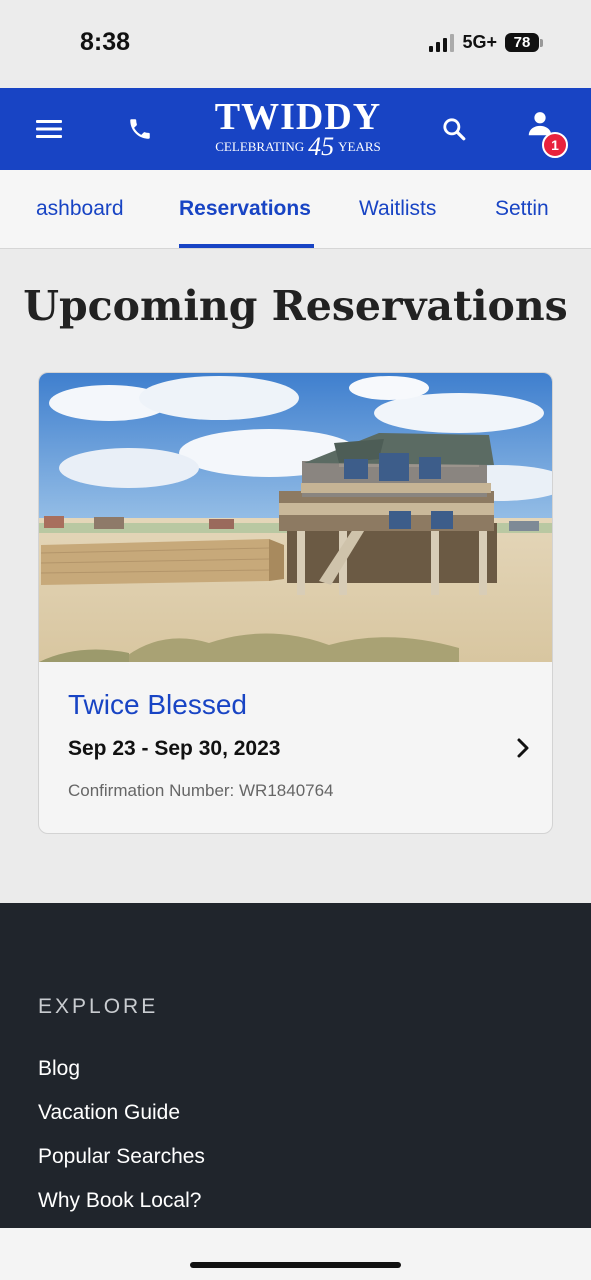  Describe the element at coordinates (201, 790) in the screenshot. I see `confirmation-number: Confirmation Number: WR1840764` at that location.